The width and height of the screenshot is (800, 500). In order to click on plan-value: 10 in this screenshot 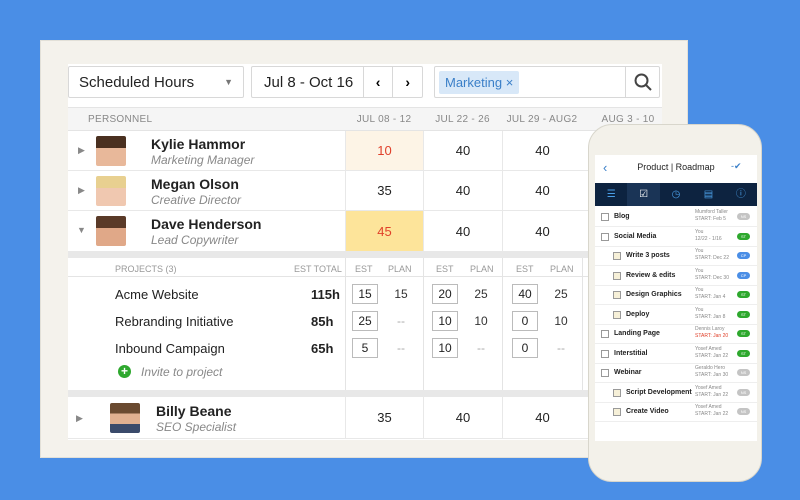, I will do `click(561, 321)`.